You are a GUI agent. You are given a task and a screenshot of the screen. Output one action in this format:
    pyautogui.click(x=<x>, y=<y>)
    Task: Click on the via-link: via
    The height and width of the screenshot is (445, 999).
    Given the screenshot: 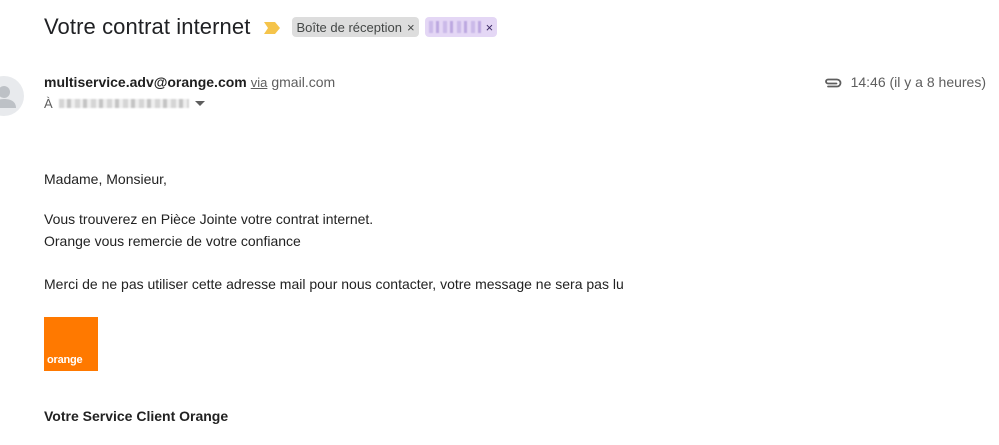 What is the action you would take?
    pyautogui.click(x=259, y=82)
    